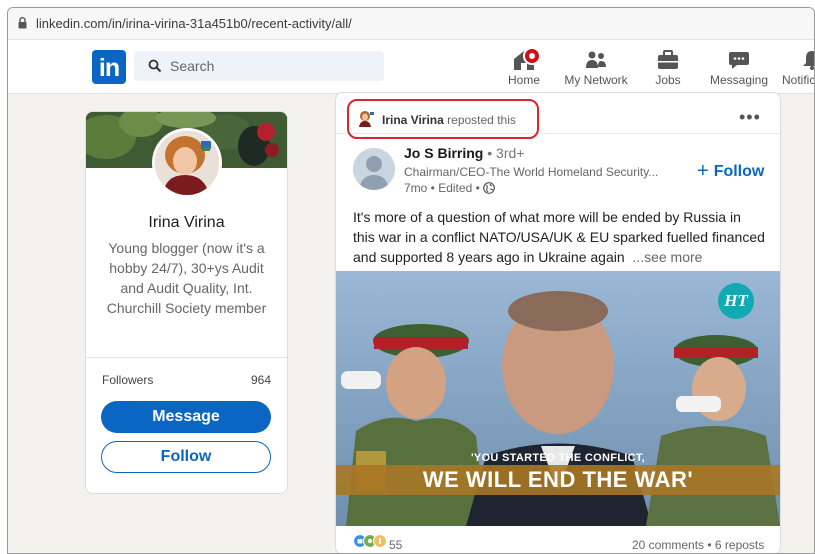 This screenshot has height=554, width=815. Describe the element at coordinates (128, 380) in the screenshot. I see `followers-label: Followers` at that location.